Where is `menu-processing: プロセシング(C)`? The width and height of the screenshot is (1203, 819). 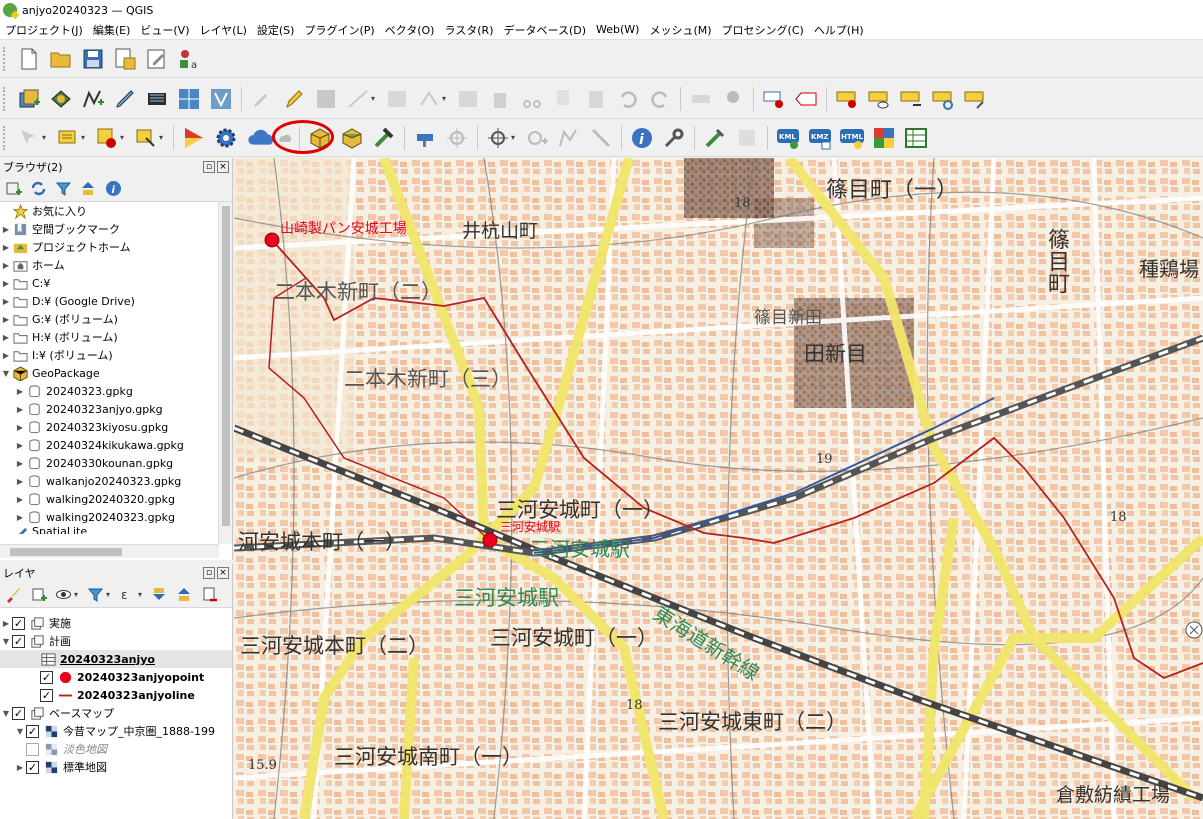
menu-processing: プロセシング(C) is located at coordinates (763, 30).